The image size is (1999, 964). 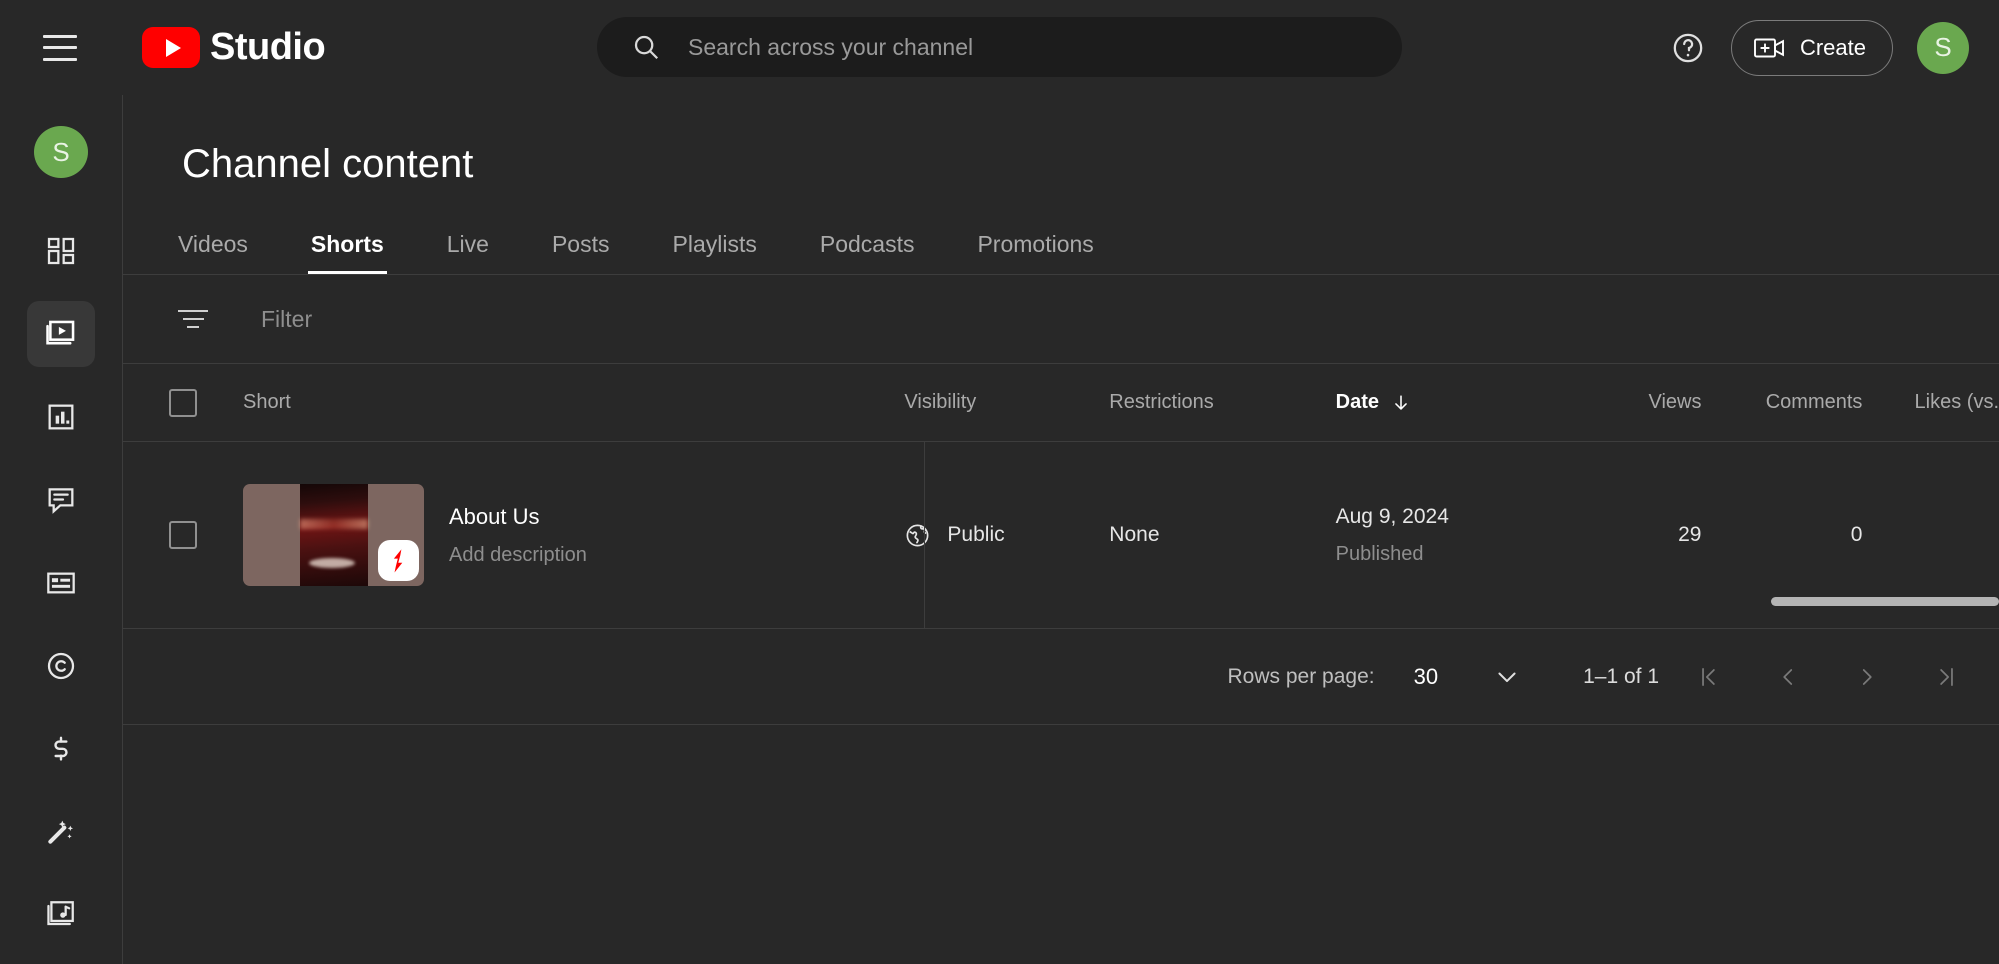 I want to click on create-button-label: Create, so click(x=1832, y=47).